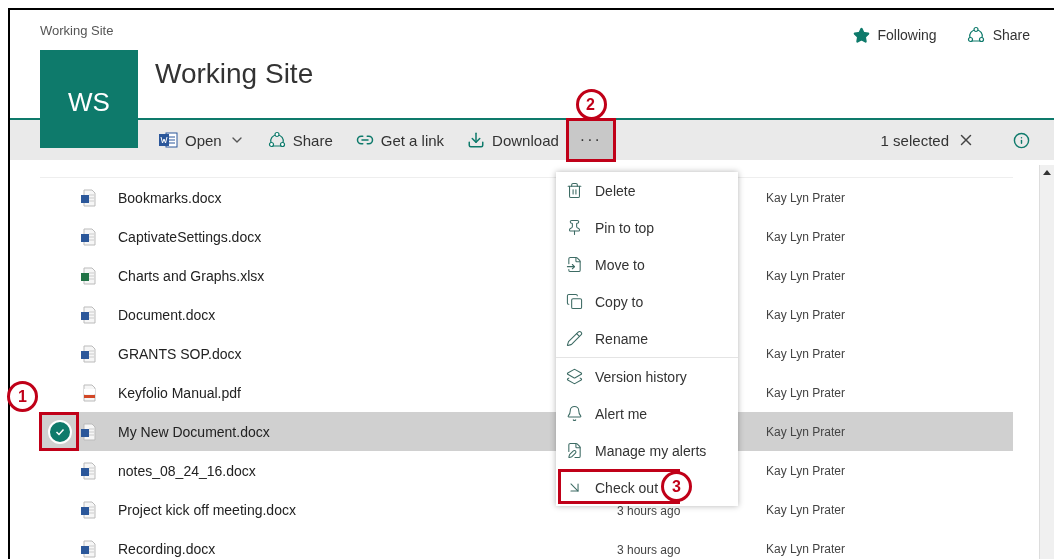 The image size is (1054, 559). I want to click on edit-alerts-icon, so click(574, 450).